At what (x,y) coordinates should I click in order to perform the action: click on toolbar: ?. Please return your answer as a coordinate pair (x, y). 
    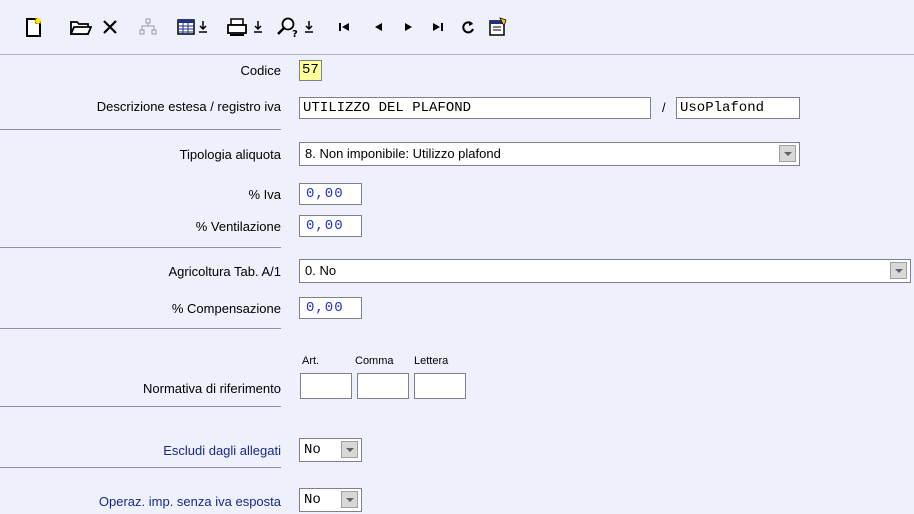
    Looking at the image, I should click on (457, 27).